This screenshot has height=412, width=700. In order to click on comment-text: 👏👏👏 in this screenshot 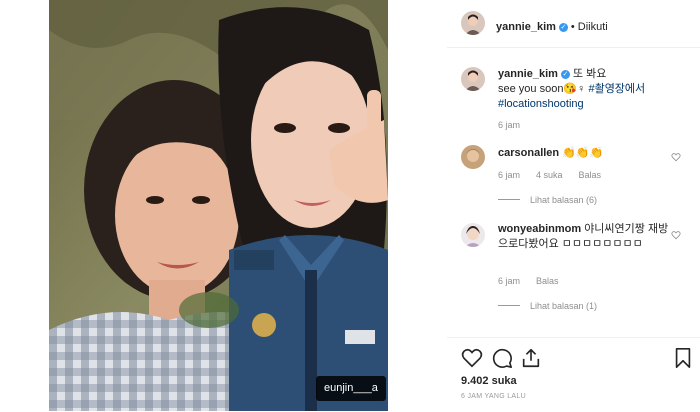, I will do `click(583, 153)`.